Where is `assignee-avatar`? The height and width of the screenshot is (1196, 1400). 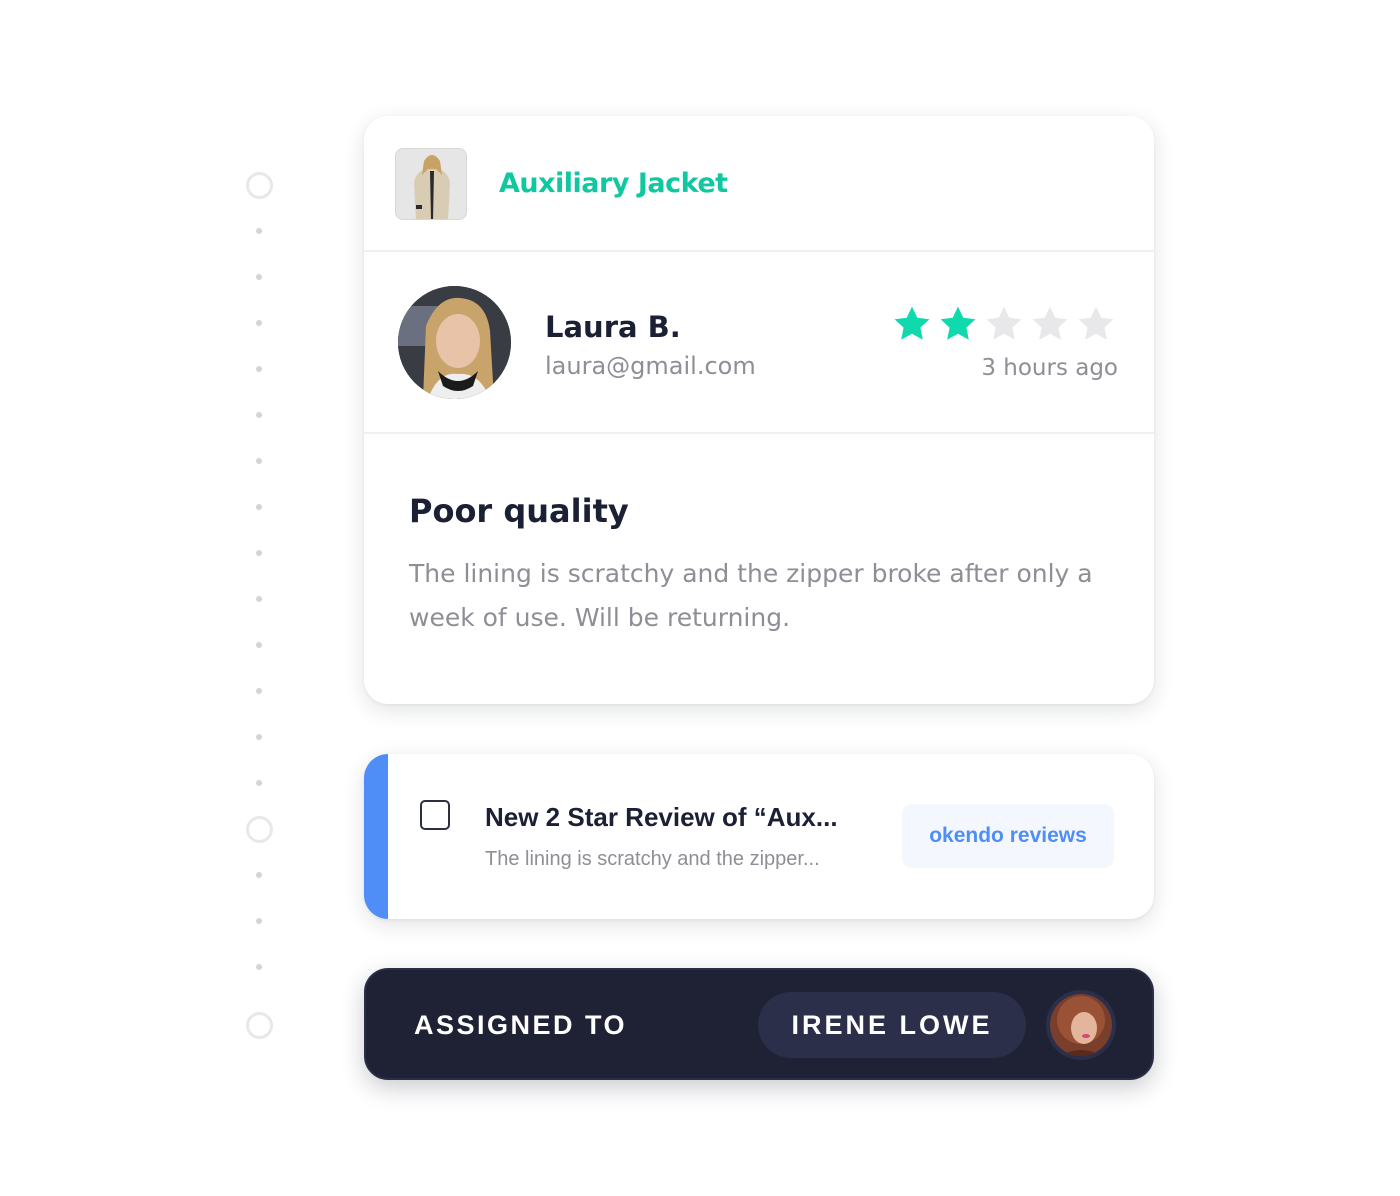
assignee-avatar is located at coordinates (1081, 1025).